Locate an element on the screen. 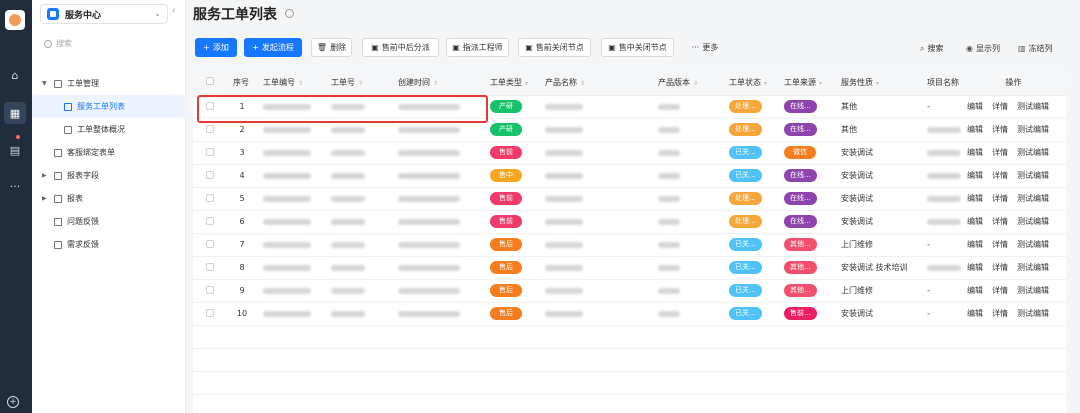 The image size is (1080, 413). add-button: + 添加 is located at coordinates (216, 47).